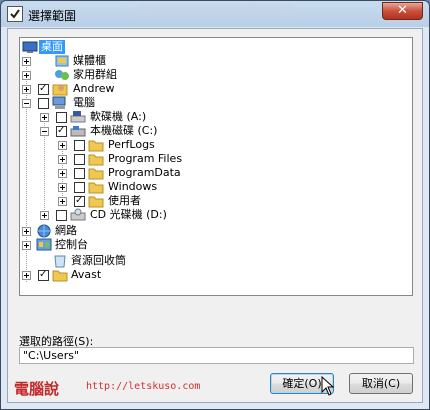  Describe the element at coordinates (216, 355) in the screenshot. I see `path-input: "C:\Users"` at that location.